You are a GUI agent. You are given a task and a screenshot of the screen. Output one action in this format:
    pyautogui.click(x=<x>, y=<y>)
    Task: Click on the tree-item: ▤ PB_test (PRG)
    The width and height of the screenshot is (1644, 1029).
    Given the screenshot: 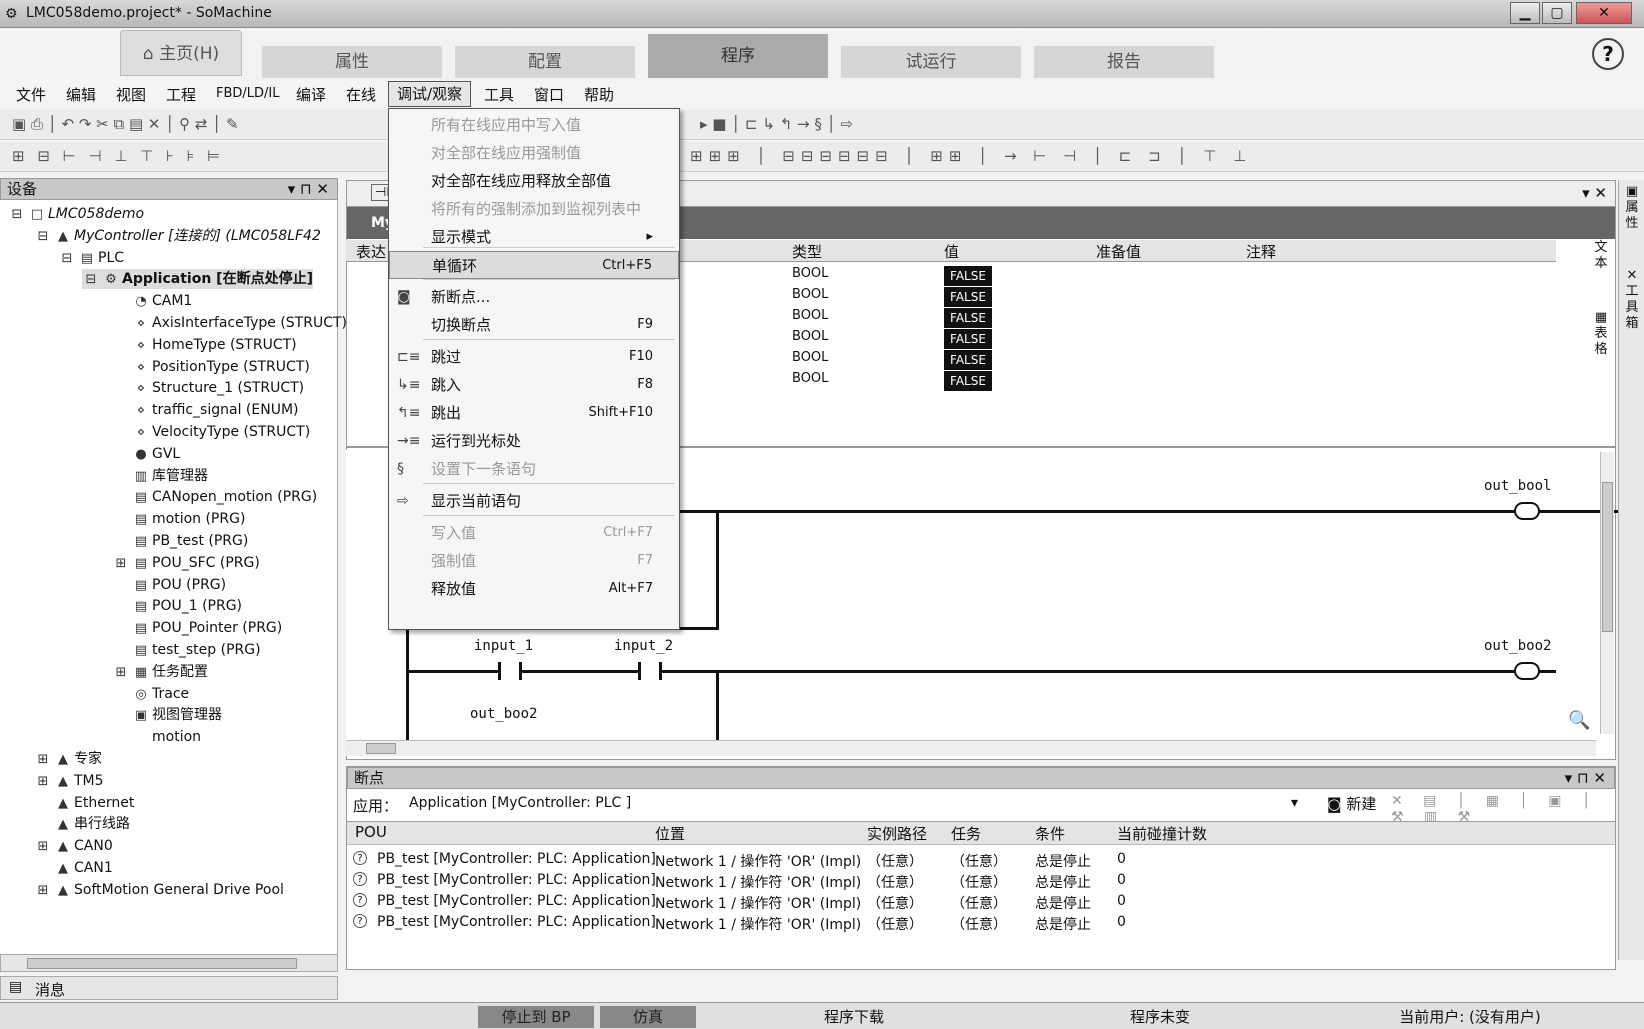 What is the action you would take?
    pyautogui.click(x=180, y=541)
    